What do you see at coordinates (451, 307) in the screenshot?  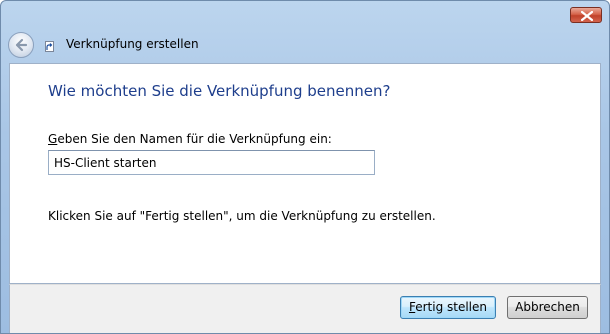 I see `finish-button-label: ertig stellen` at bounding box center [451, 307].